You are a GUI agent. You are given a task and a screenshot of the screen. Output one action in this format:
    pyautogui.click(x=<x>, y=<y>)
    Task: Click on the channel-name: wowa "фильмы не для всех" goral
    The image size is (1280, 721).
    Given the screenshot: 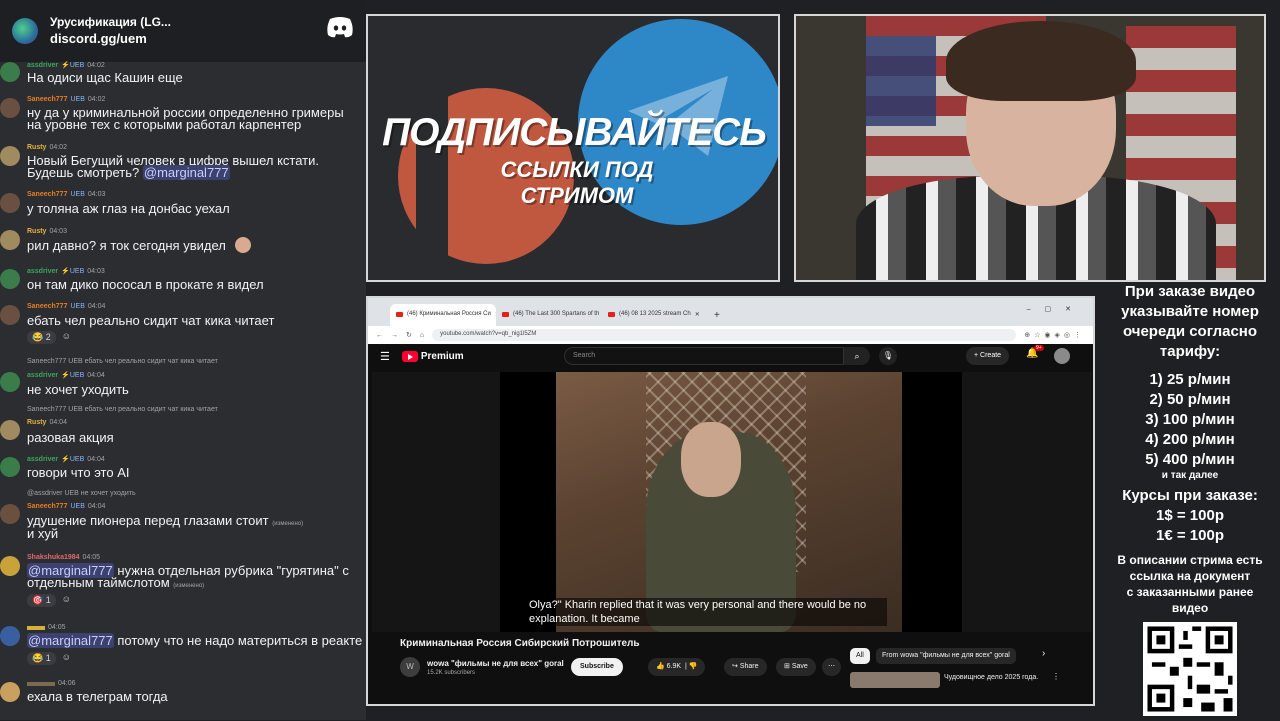 What is the action you would take?
    pyautogui.click(x=495, y=663)
    